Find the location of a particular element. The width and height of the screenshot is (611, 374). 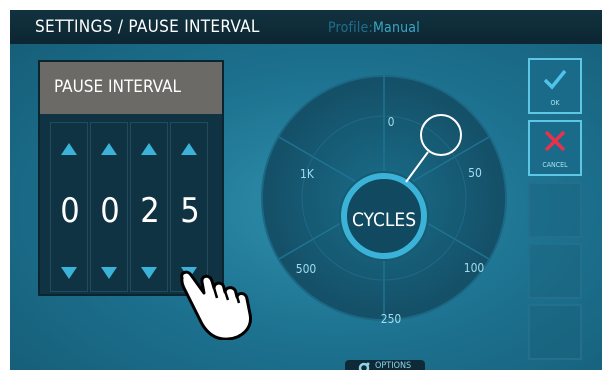

dial-label-0: 0 is located at coordinates (391, 122).